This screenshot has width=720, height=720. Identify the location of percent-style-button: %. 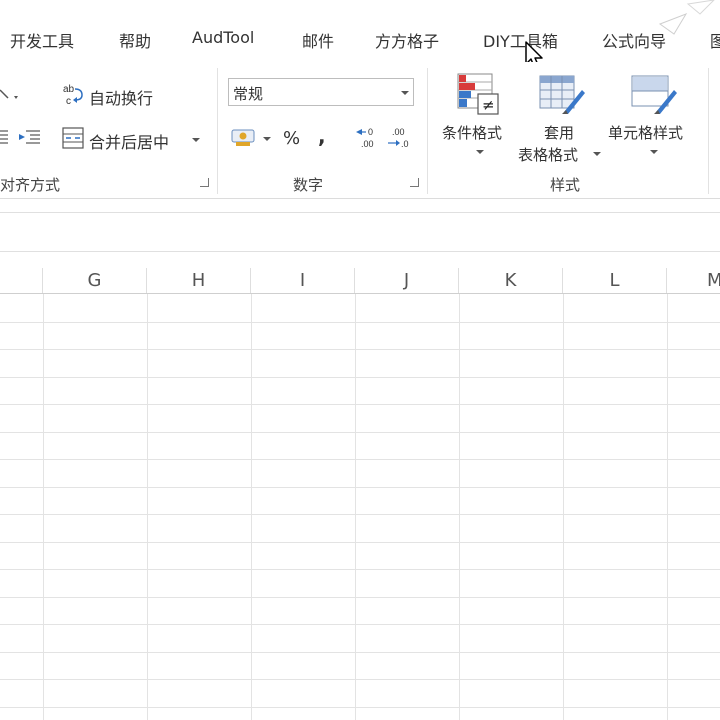
(291, 138).